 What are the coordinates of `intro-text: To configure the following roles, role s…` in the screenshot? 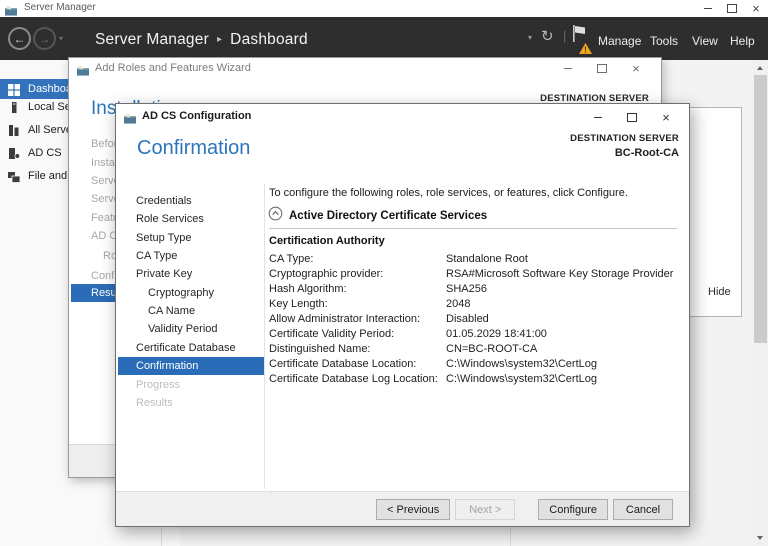 It's located at (448, 193).